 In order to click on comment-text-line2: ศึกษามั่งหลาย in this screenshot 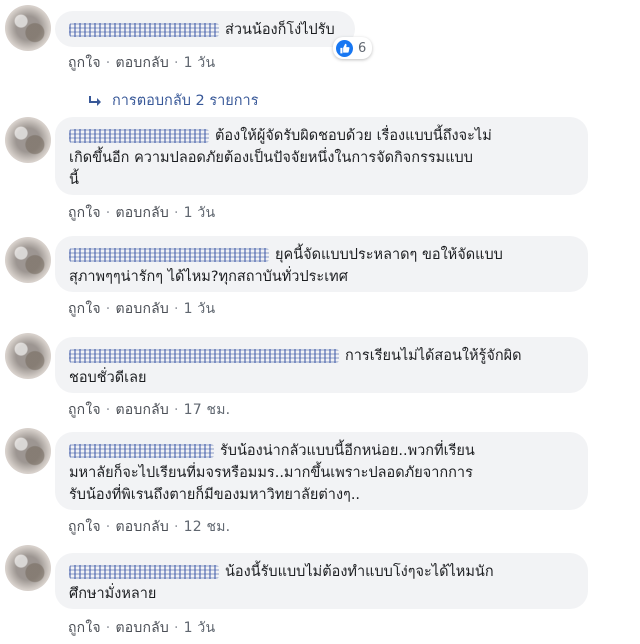, I will do `click(113, 594)`.